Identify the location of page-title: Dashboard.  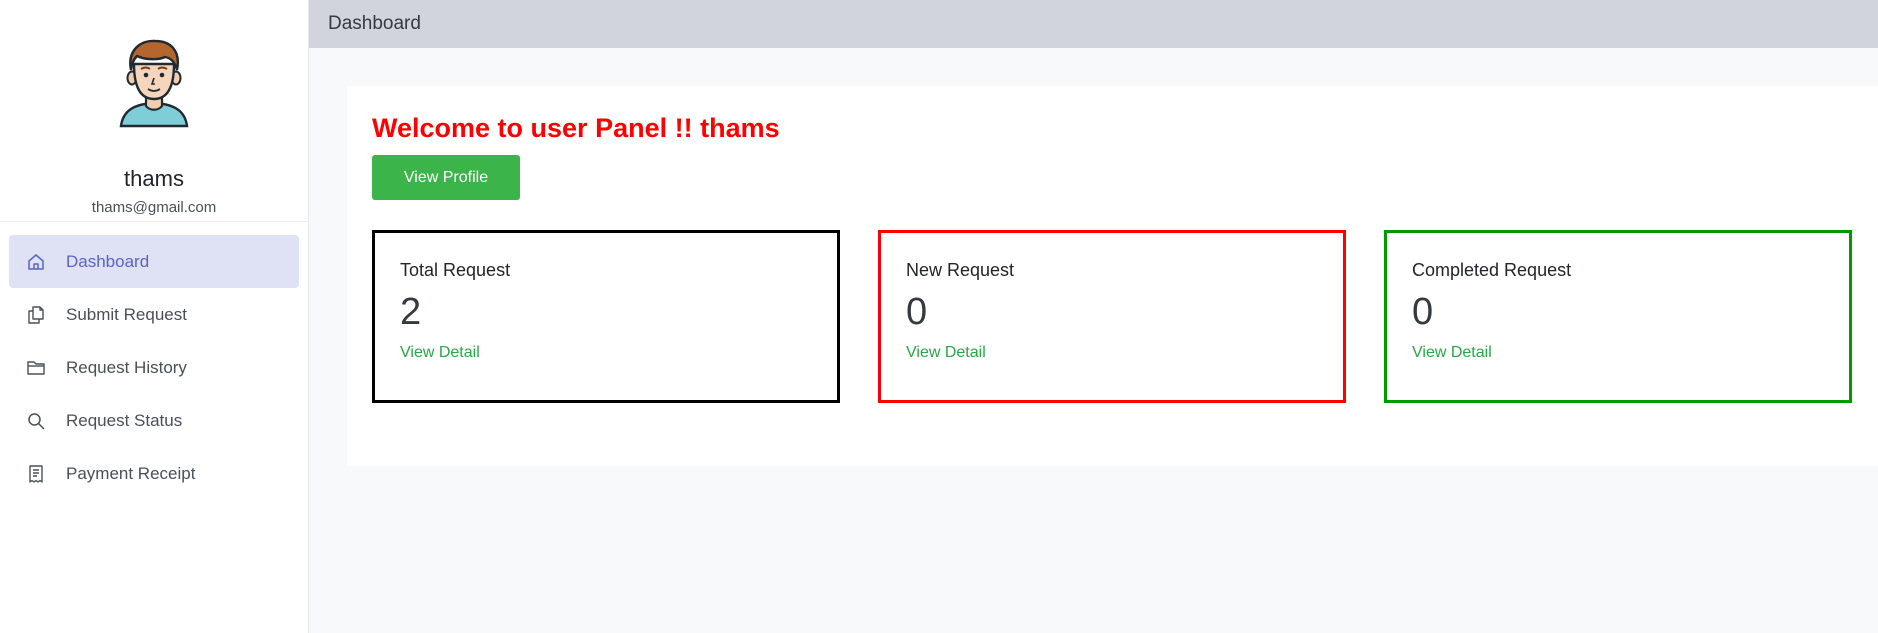
(374, 23).